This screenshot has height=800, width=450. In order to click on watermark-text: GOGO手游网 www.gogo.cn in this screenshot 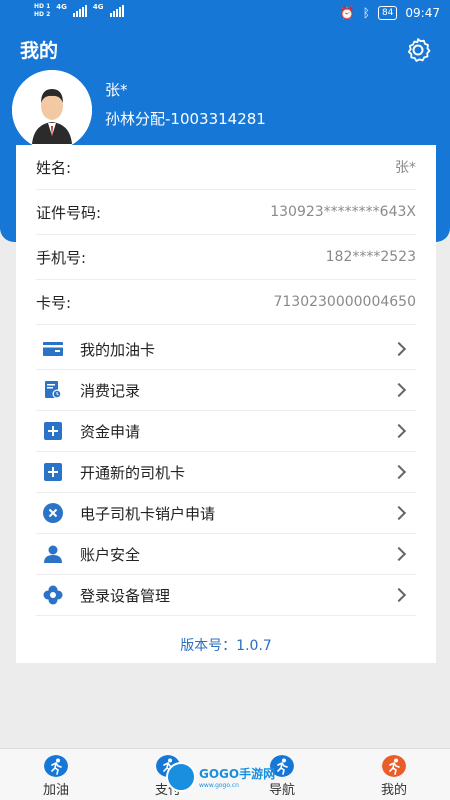, I will do `click(237, 777)`.